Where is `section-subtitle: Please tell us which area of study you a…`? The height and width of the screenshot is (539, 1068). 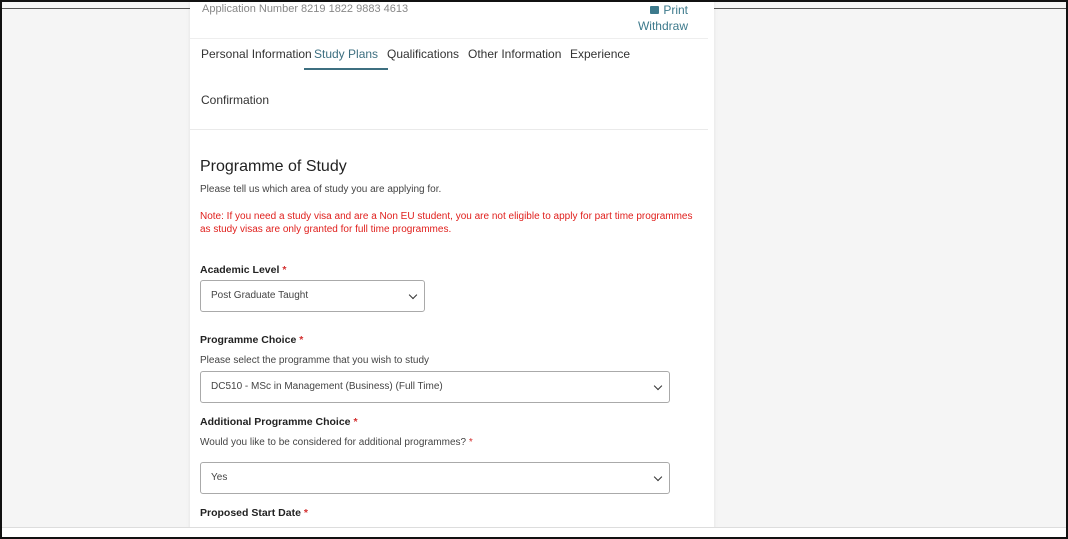
section-subtitle: Please tell us which area of study you a… is located at coordinates (321, 189).